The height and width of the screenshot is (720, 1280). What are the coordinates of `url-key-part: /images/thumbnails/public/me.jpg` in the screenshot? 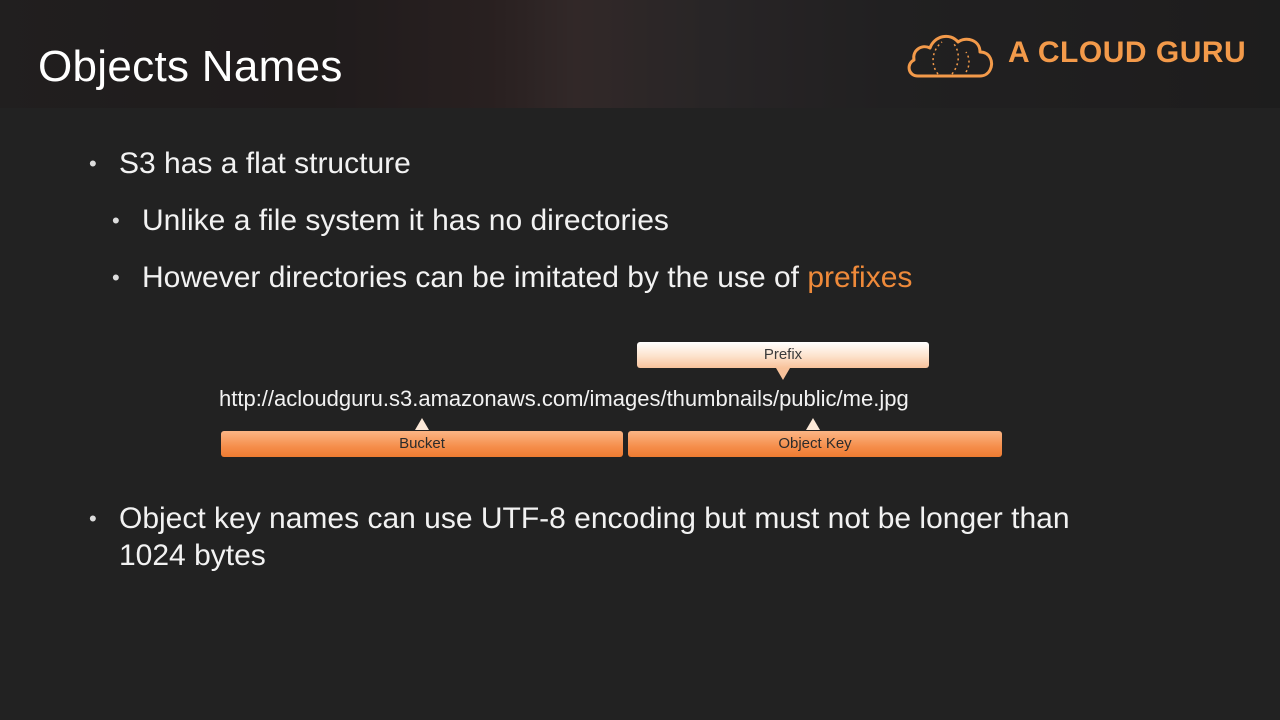 It's located at (746, 398).